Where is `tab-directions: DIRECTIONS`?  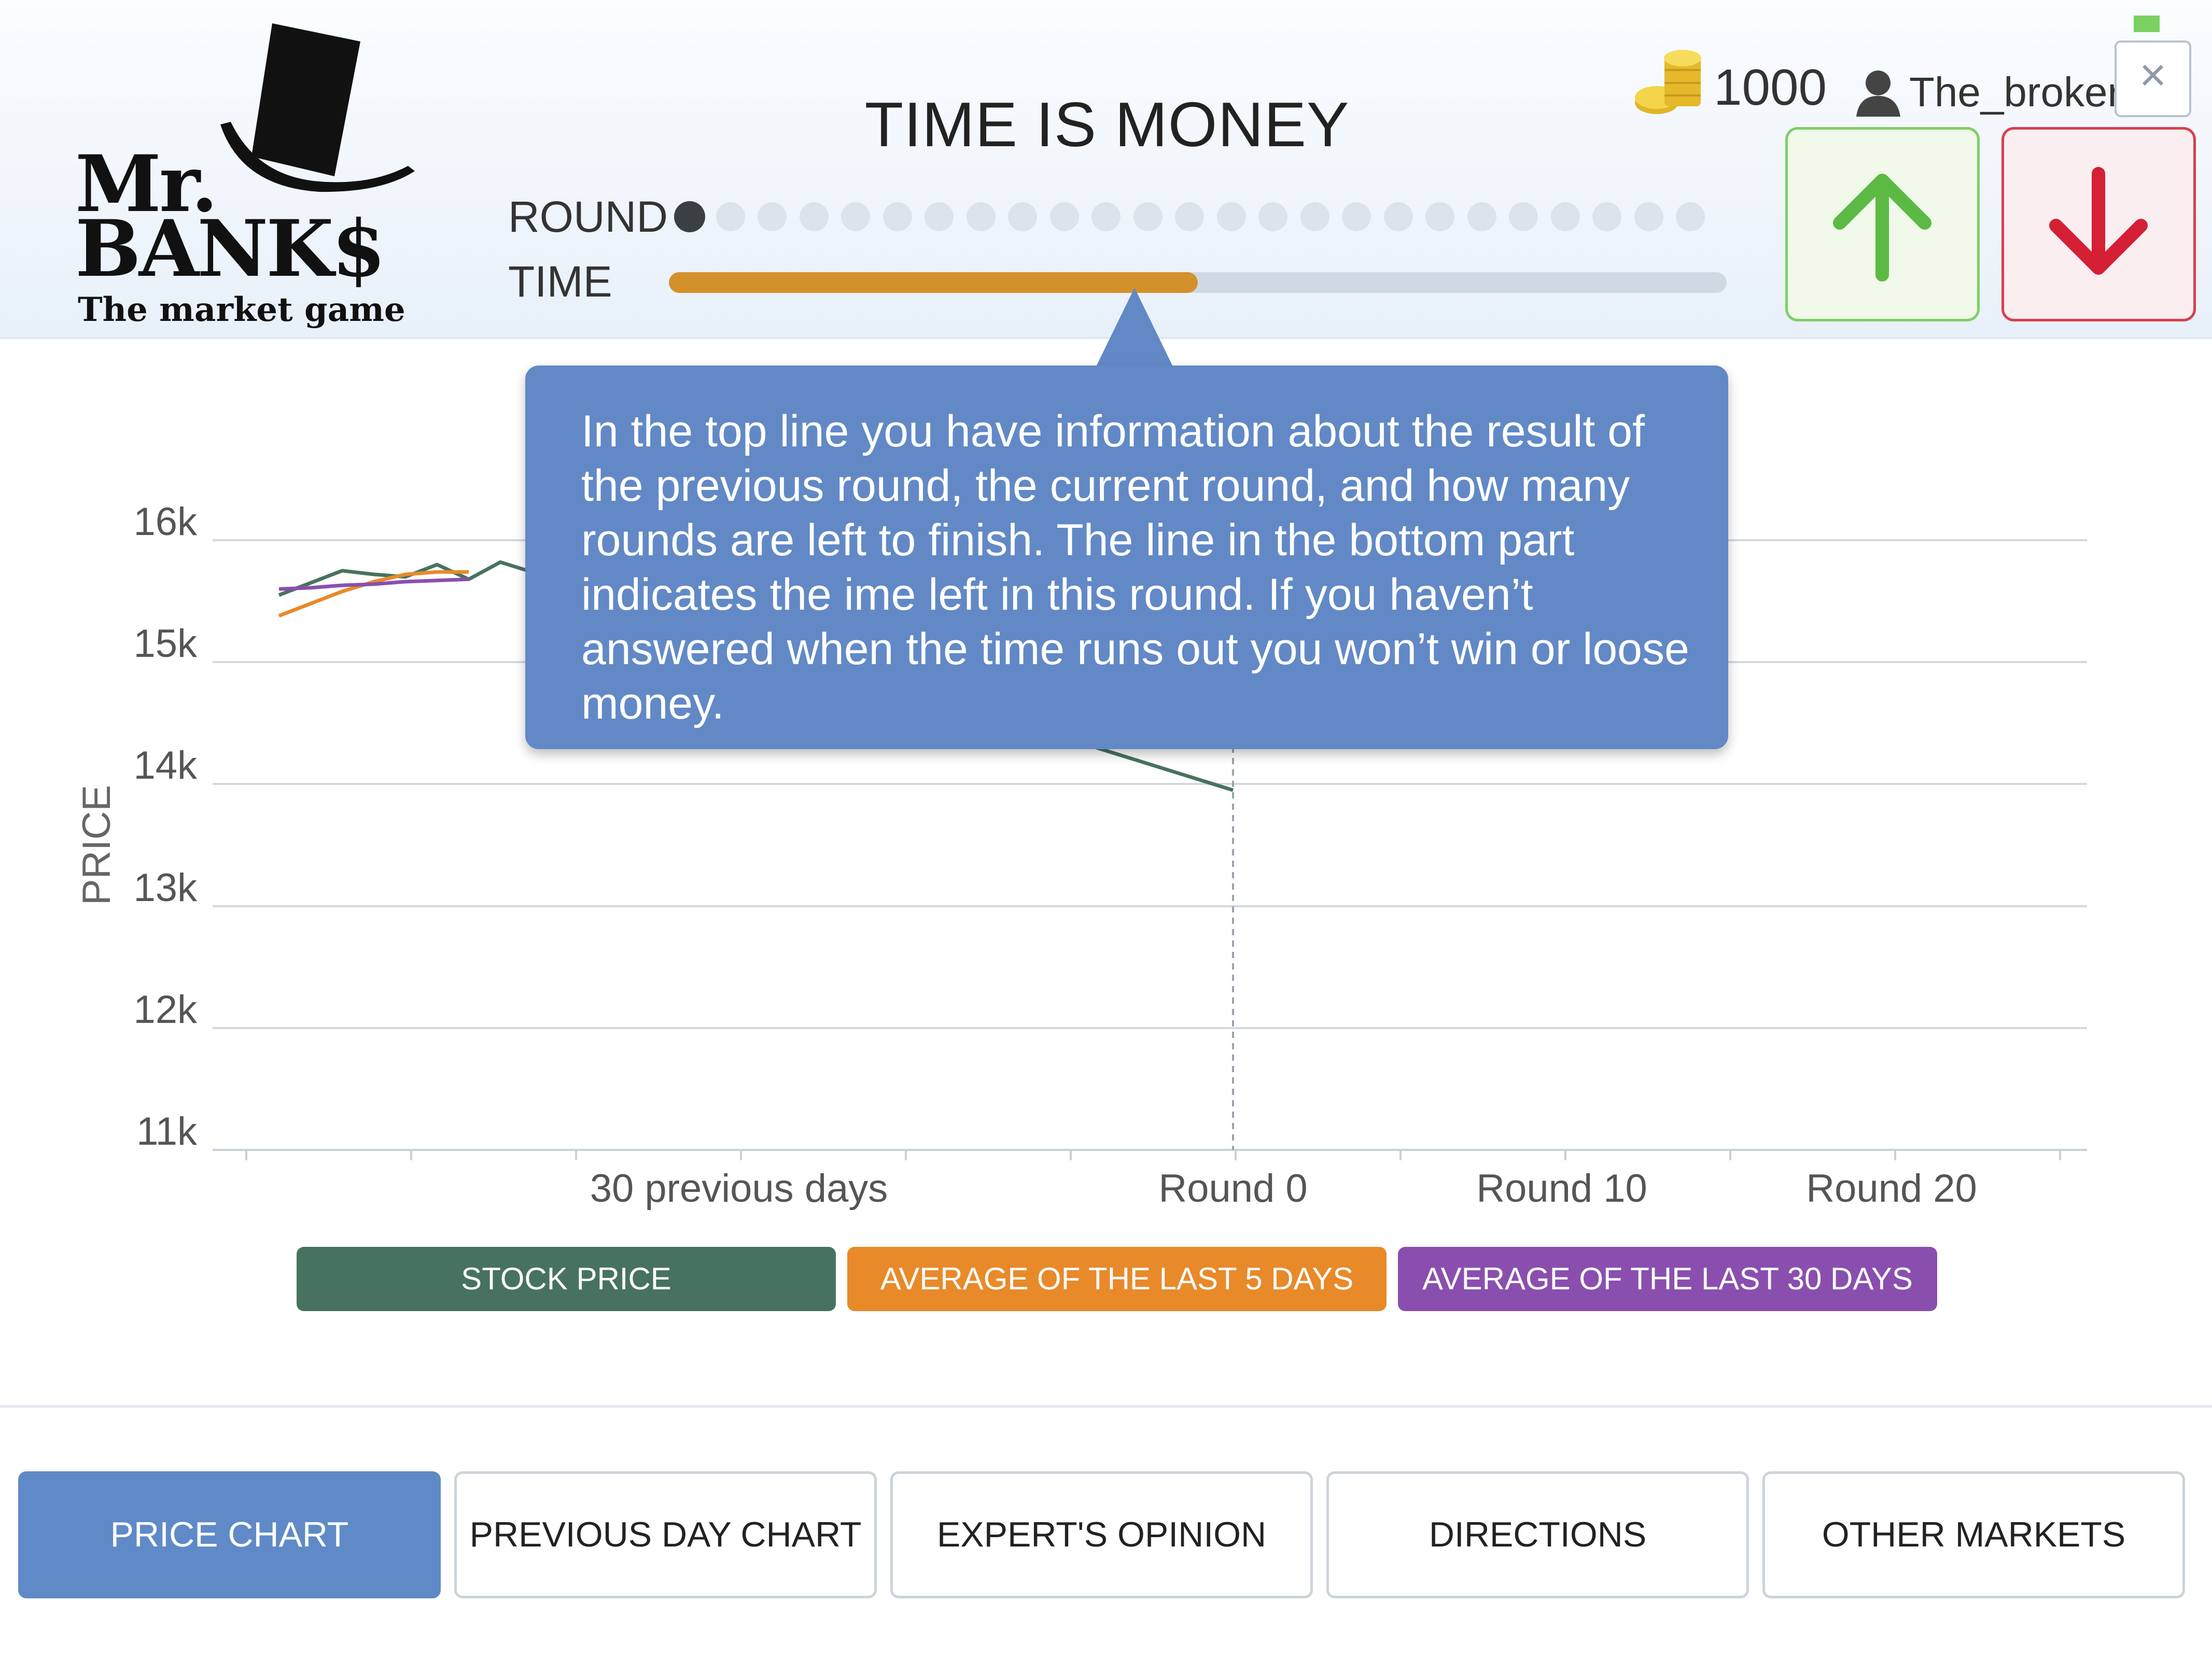
tab-directions: DIRECTIONS is located at coordinates (1537, 1535).